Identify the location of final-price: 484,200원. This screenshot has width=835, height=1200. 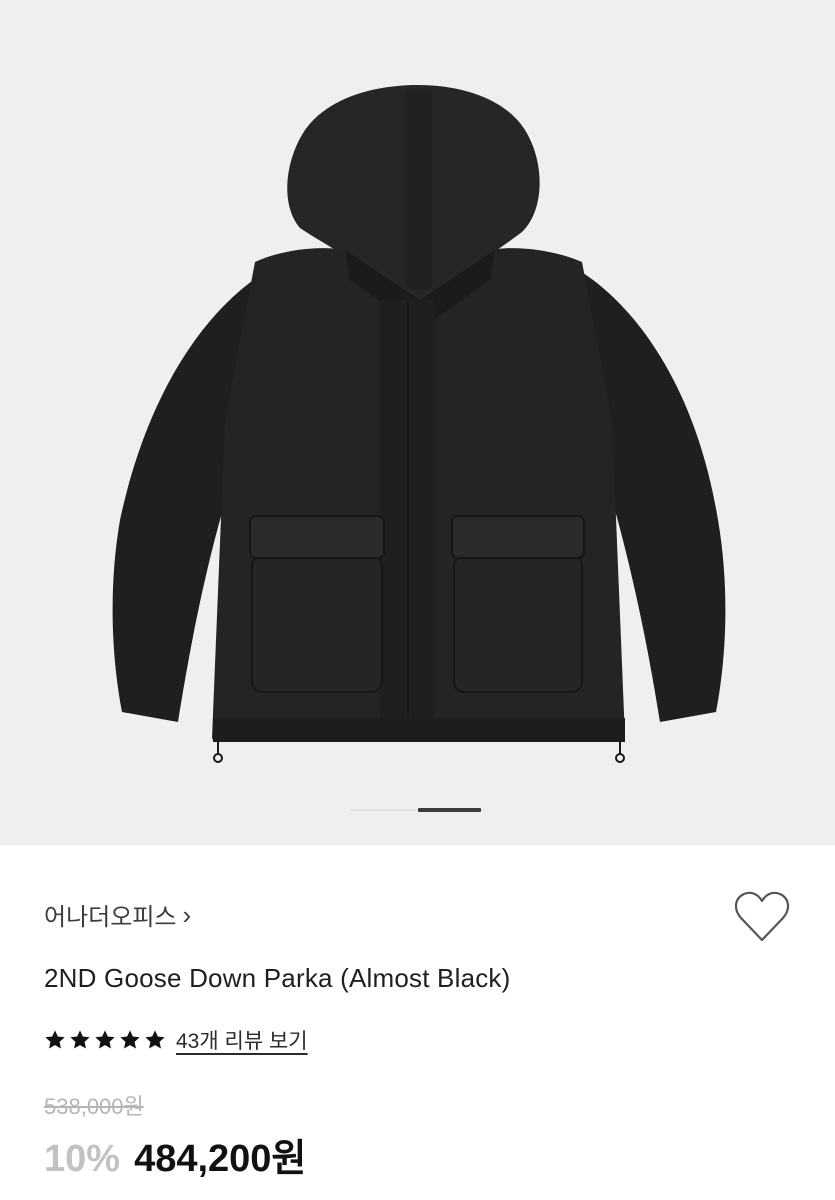
(220, 1159).